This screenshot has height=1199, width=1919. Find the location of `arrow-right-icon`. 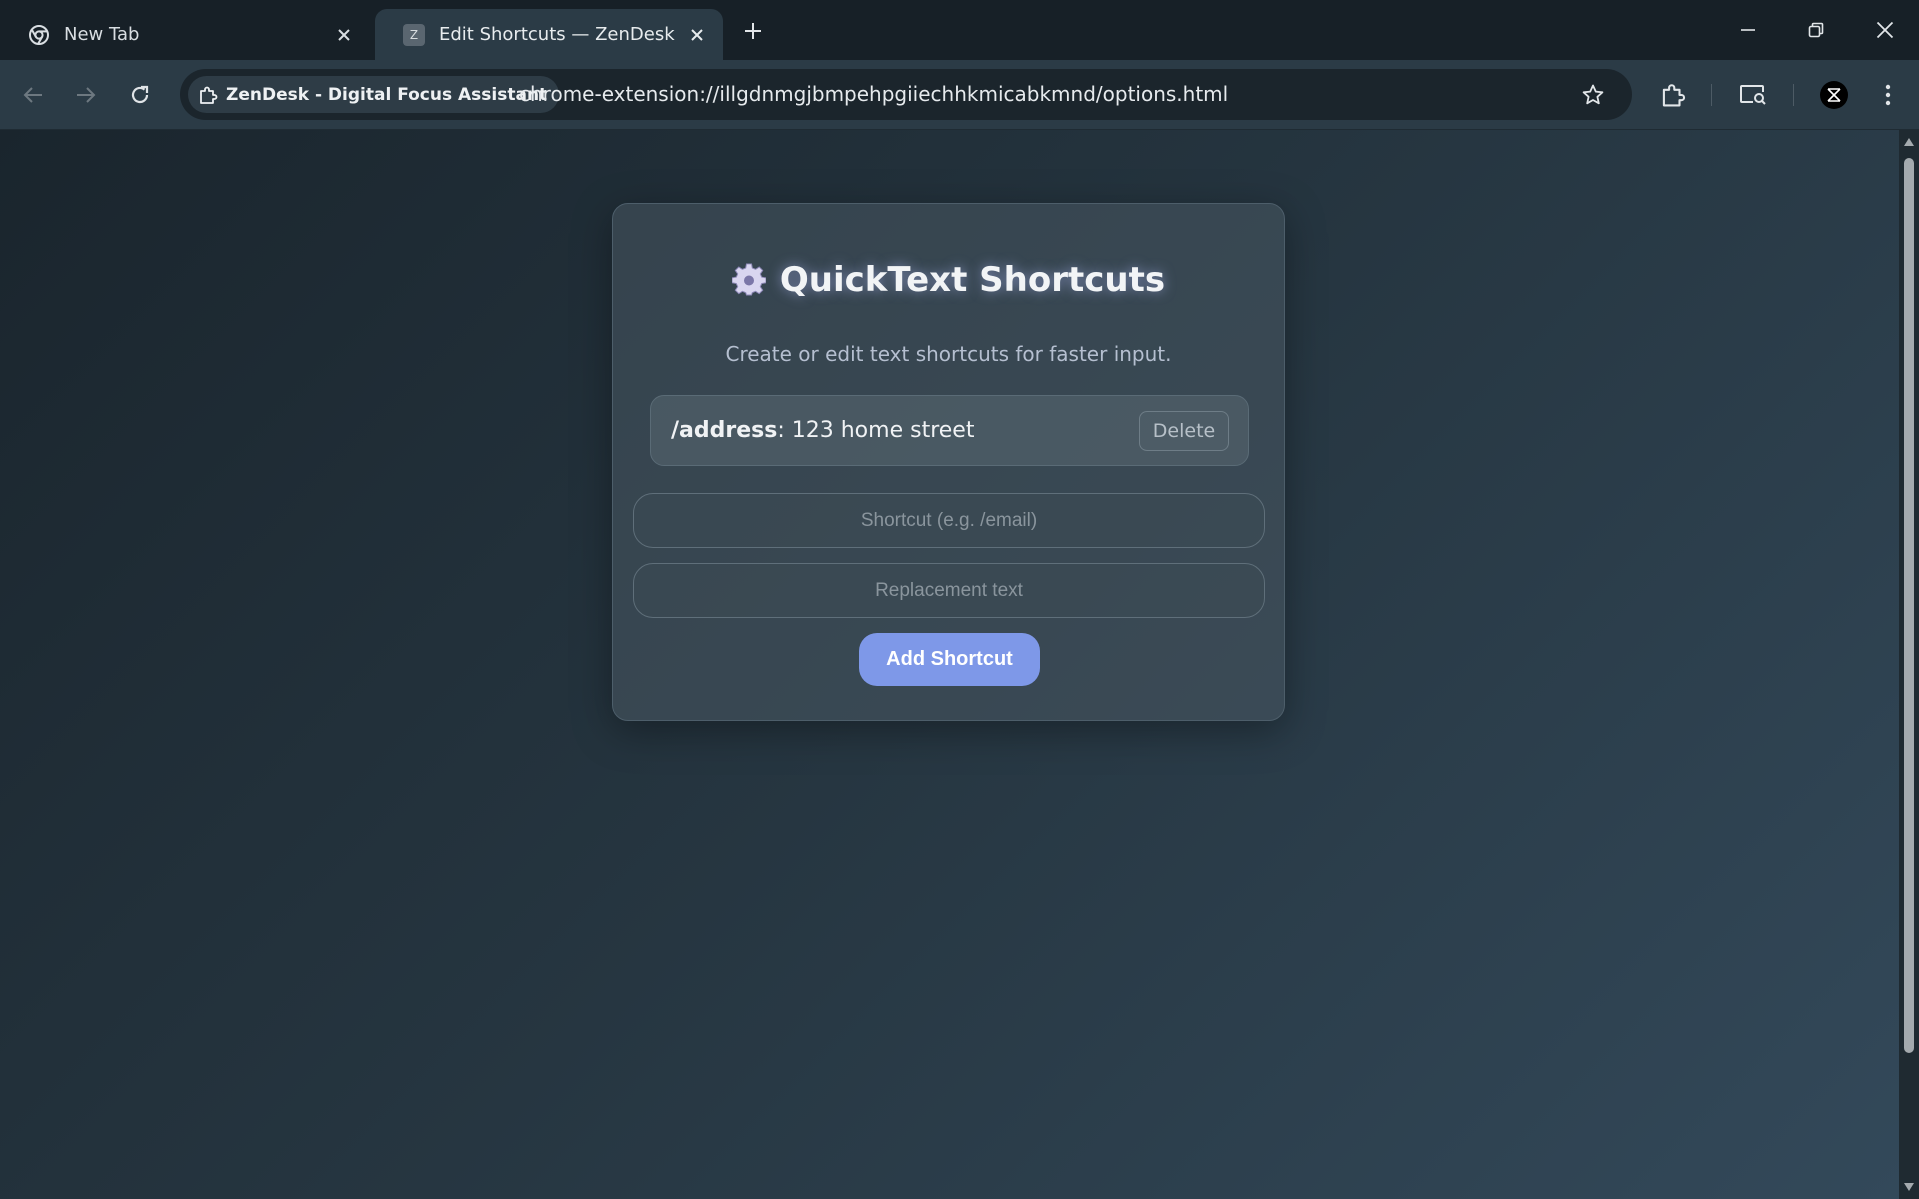

arrow-right-icon is located at coordinates (86, 95).